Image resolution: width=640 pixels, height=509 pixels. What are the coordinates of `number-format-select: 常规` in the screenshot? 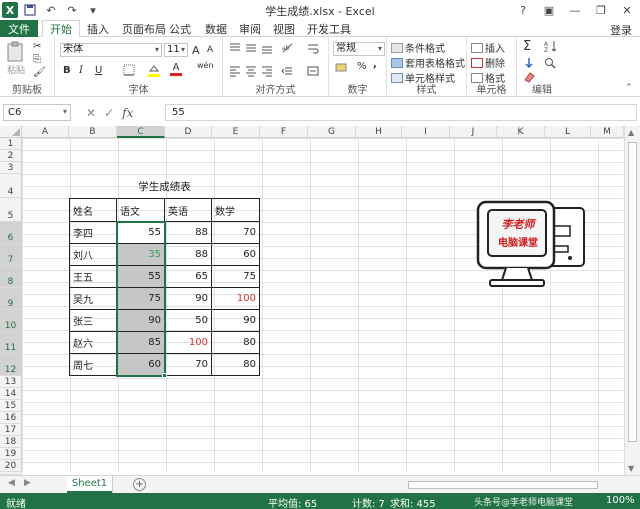 It's located at (359, 49).